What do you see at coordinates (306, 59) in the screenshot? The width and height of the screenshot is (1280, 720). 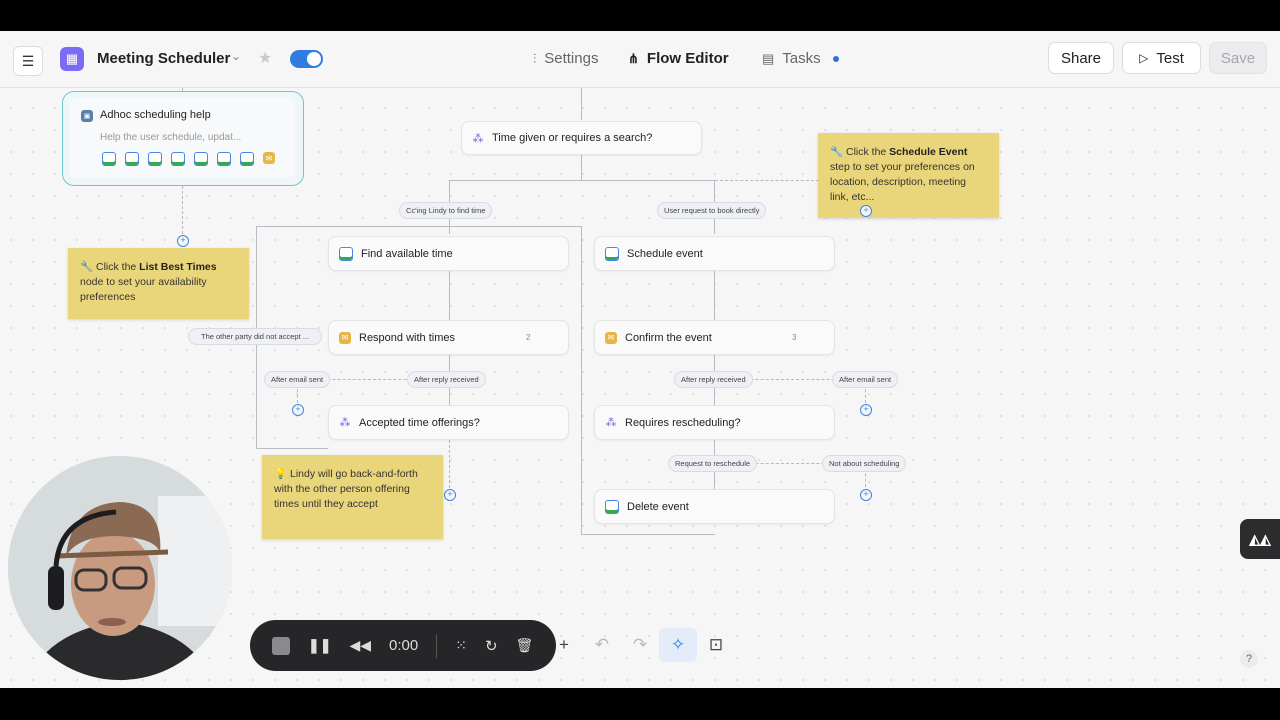 I see `agent-enabled-toggle` at bounding box center [306, 59].